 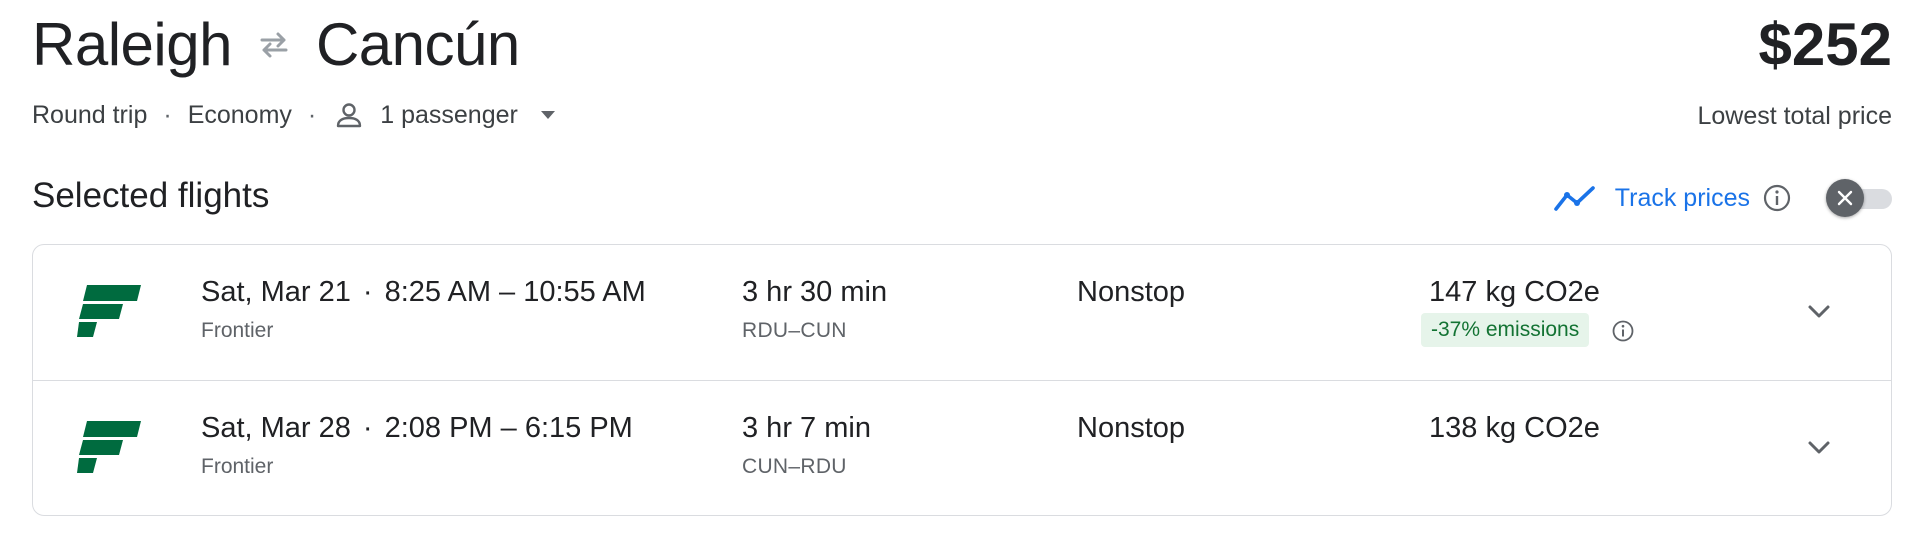 I want to click on flight-date: Sat, Mar 28, so click(x=276, y=428).